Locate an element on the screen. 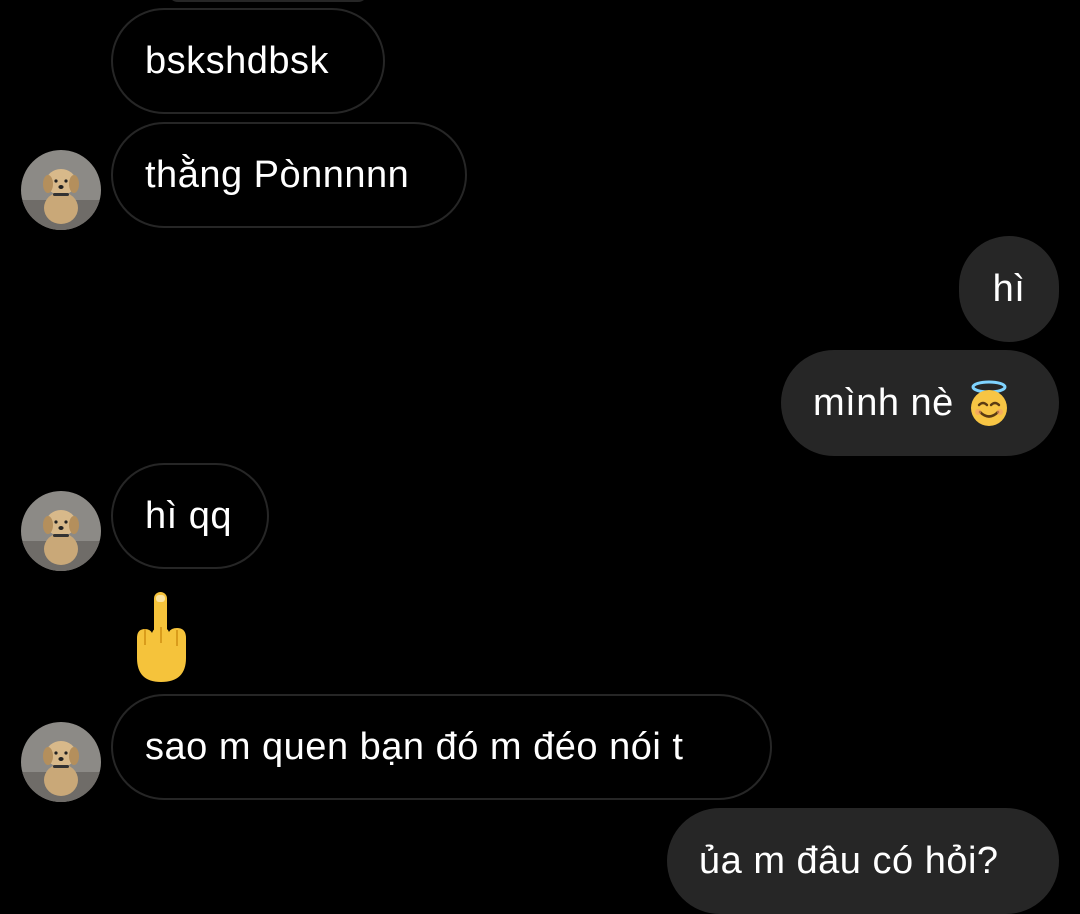  message-text: hì is located at coordinates (1009, 289).